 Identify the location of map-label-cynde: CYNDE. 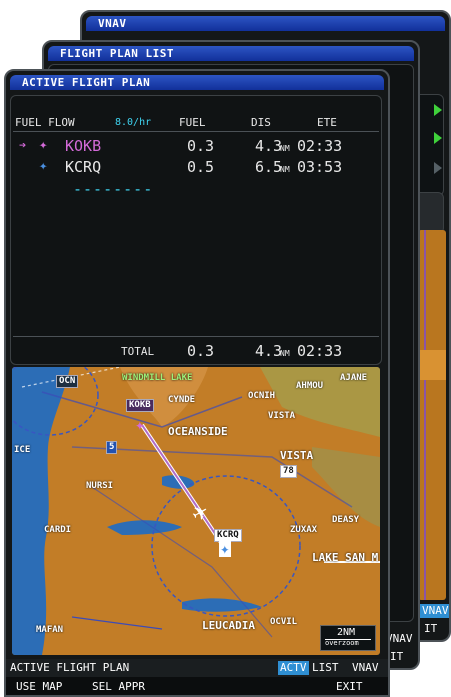
(182, 400).